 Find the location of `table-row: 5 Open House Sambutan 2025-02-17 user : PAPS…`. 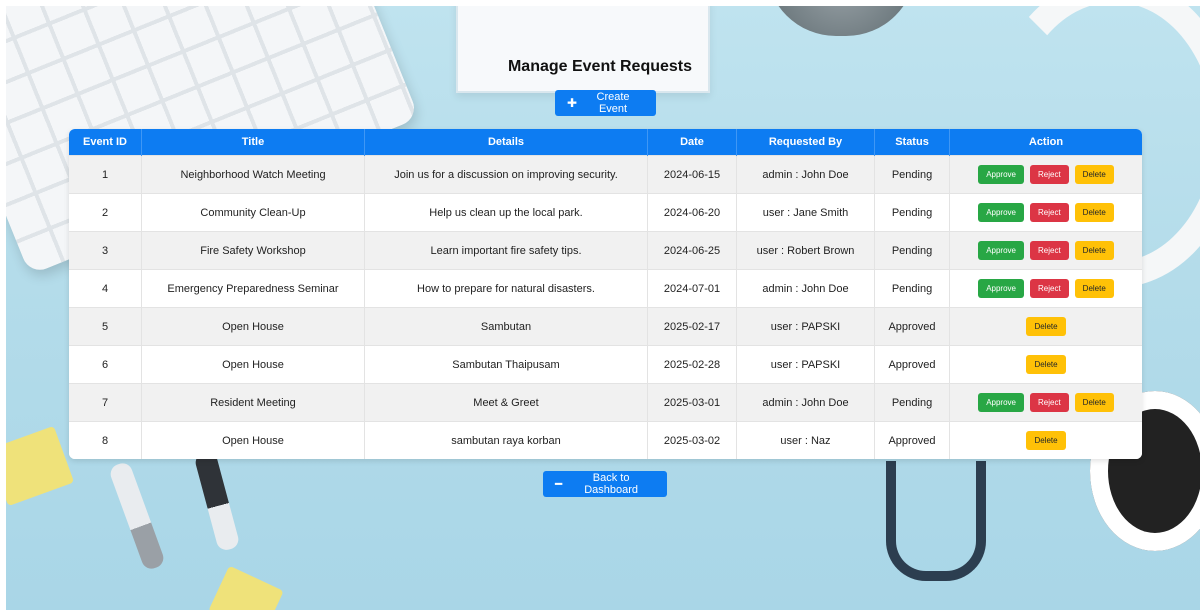

table-row: 5 Open House Sambutan 2025-02-17 user : PAPS… is located at coordinates (605, 326).